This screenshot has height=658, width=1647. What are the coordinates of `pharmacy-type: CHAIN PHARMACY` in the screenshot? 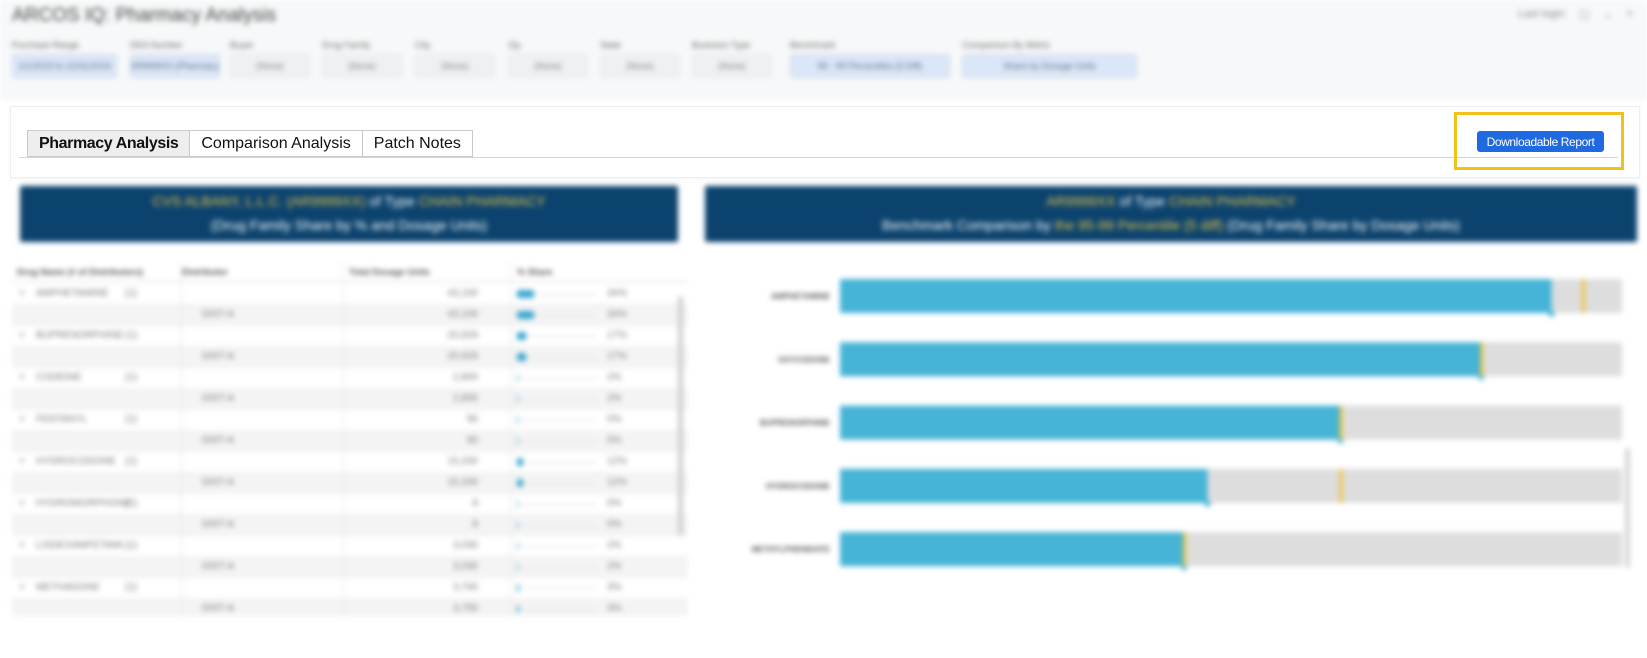 It's located at (482, 201).